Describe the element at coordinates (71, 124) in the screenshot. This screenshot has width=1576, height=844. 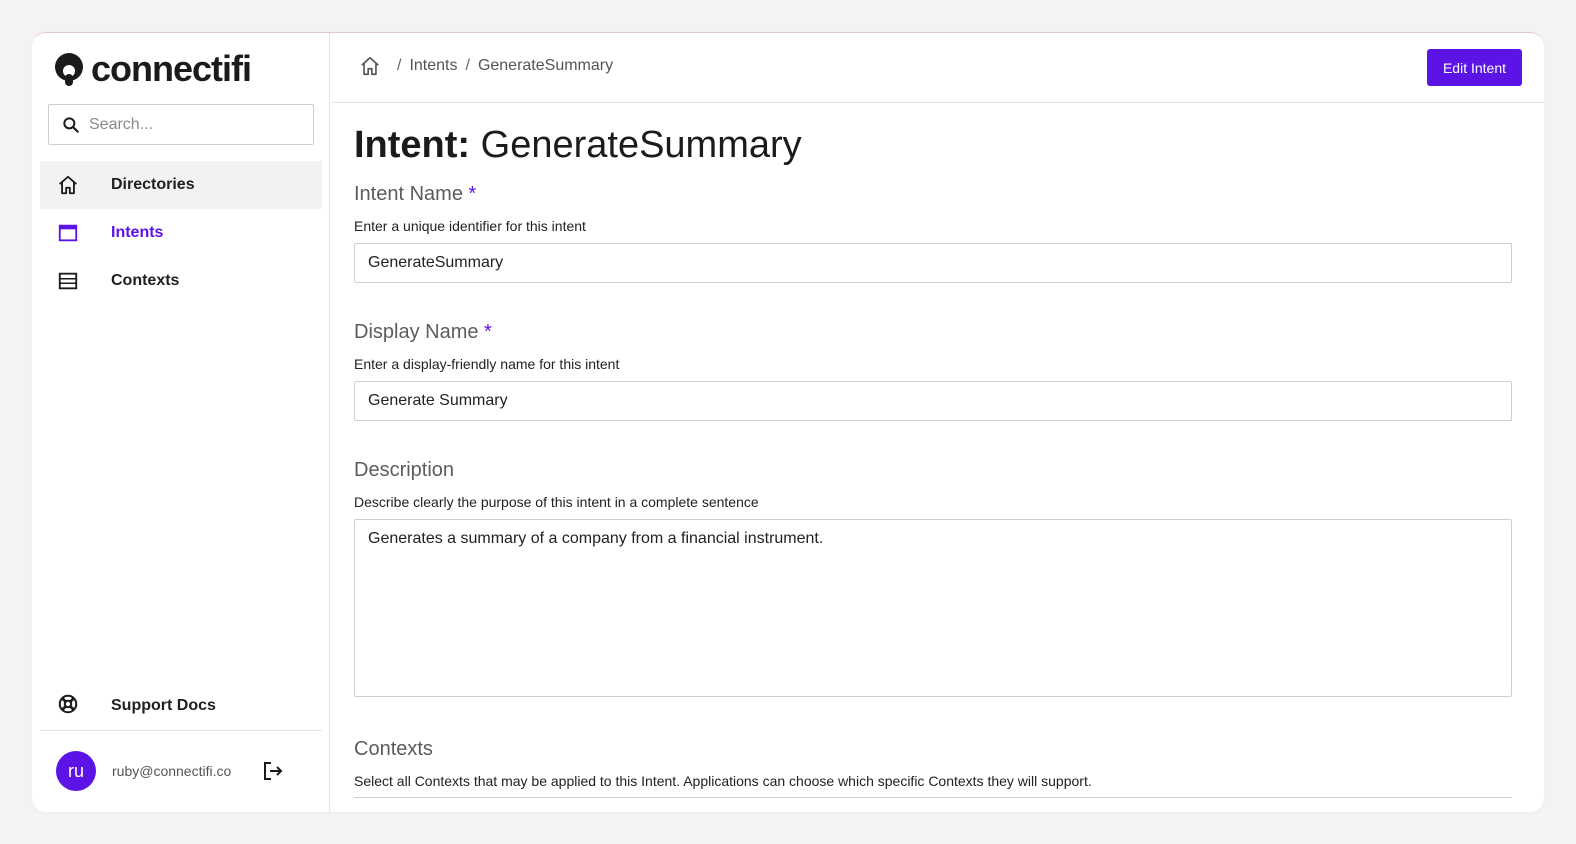
I see `search-icon` at that location.